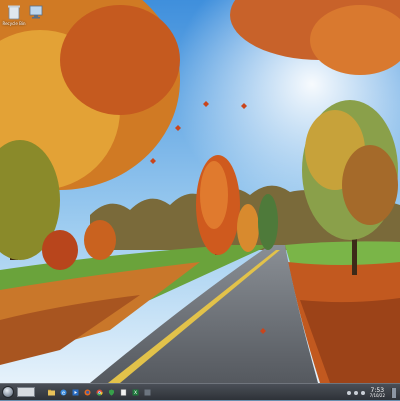 This screenshot has height=401, width=400. Describe the element at coordinates (36, 12) in the screenshot. I see `computer-icon` at that location.